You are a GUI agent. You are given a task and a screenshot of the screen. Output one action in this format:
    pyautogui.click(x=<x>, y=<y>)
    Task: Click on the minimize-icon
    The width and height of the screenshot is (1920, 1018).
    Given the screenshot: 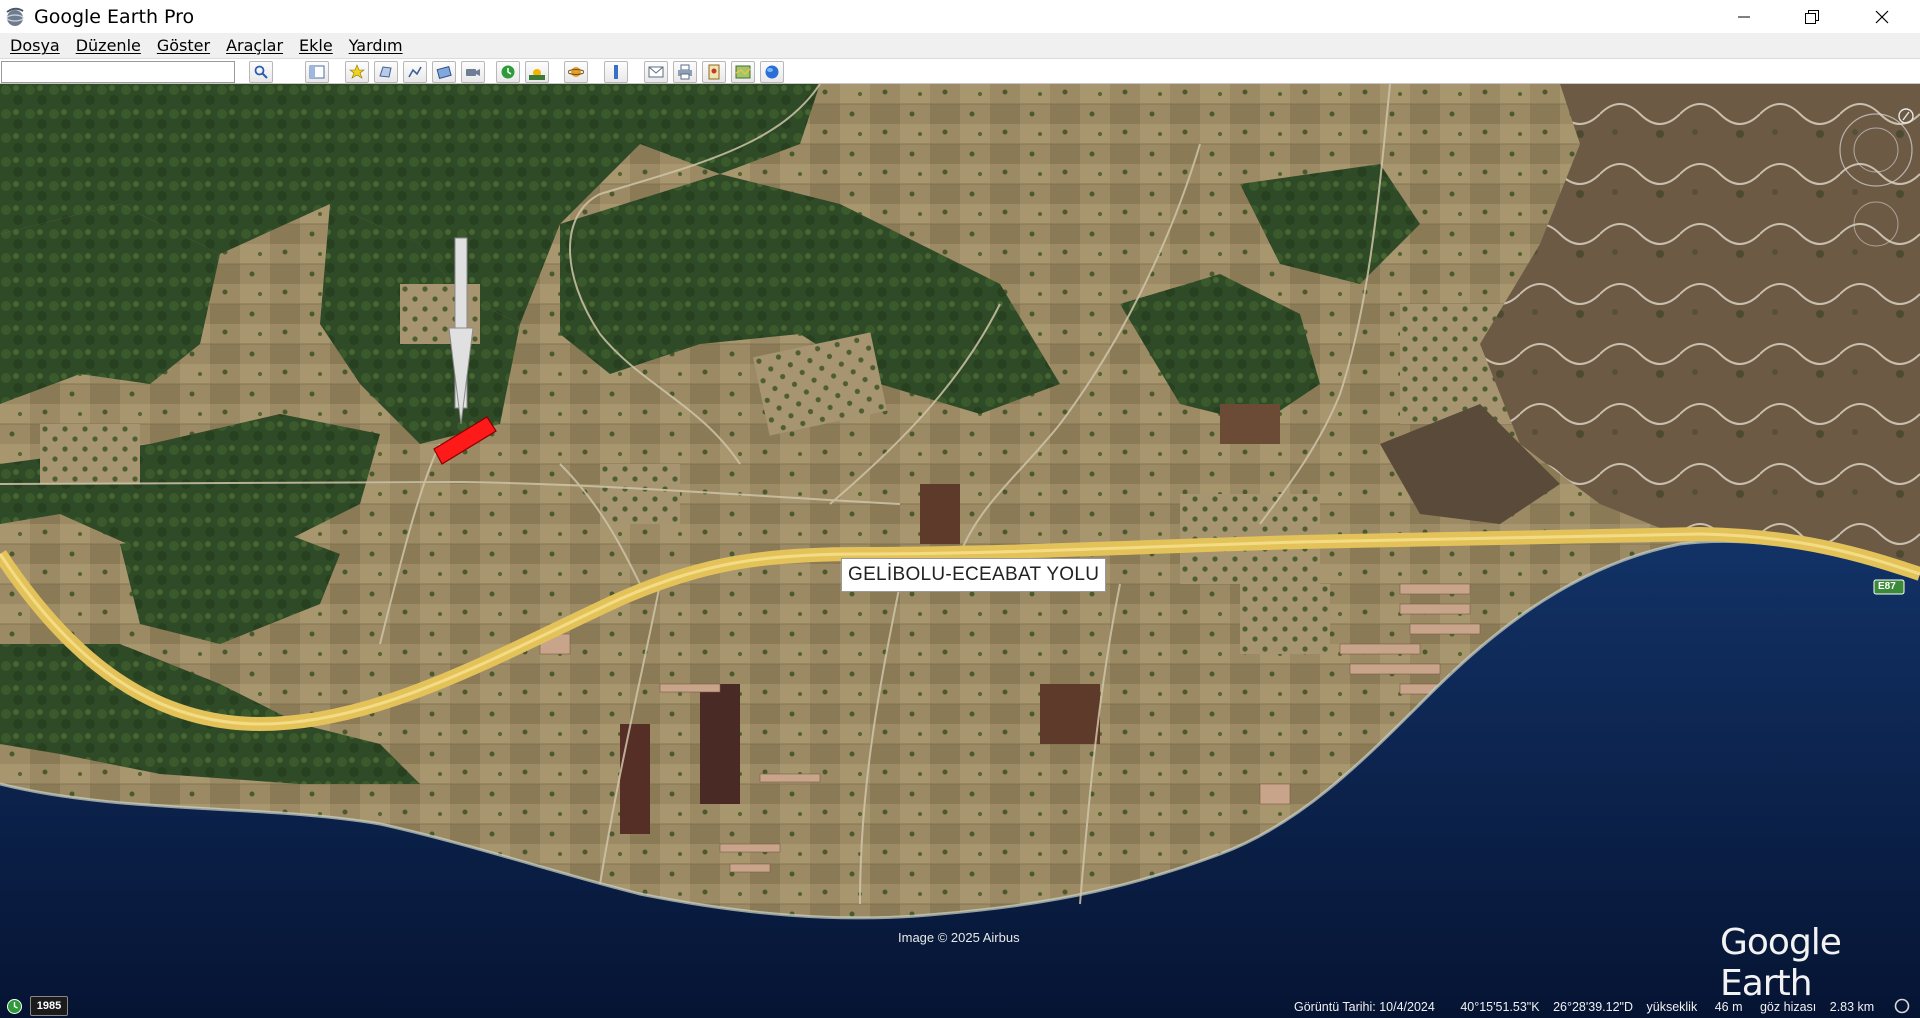 What is the action you would take?
    pyautogui.click(x=1744, y=16)
    